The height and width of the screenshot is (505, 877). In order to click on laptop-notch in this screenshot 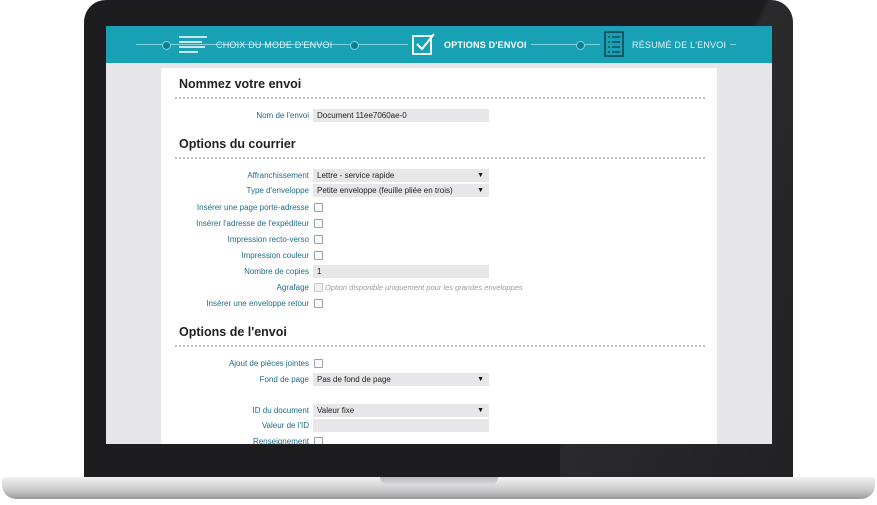, I will do `click(439, 481)`.